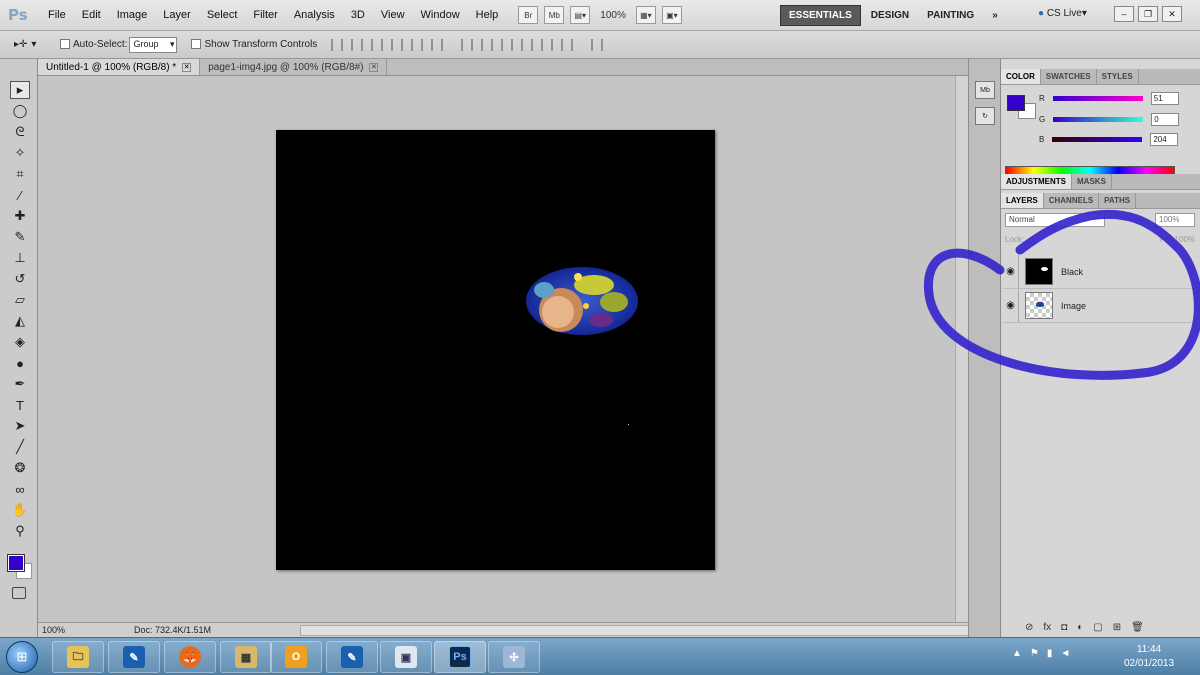  What do you see at coordinates (314, 15) in the screenshot?
I see `menu-analysis: Analysis` at bounding box center [314, 15].